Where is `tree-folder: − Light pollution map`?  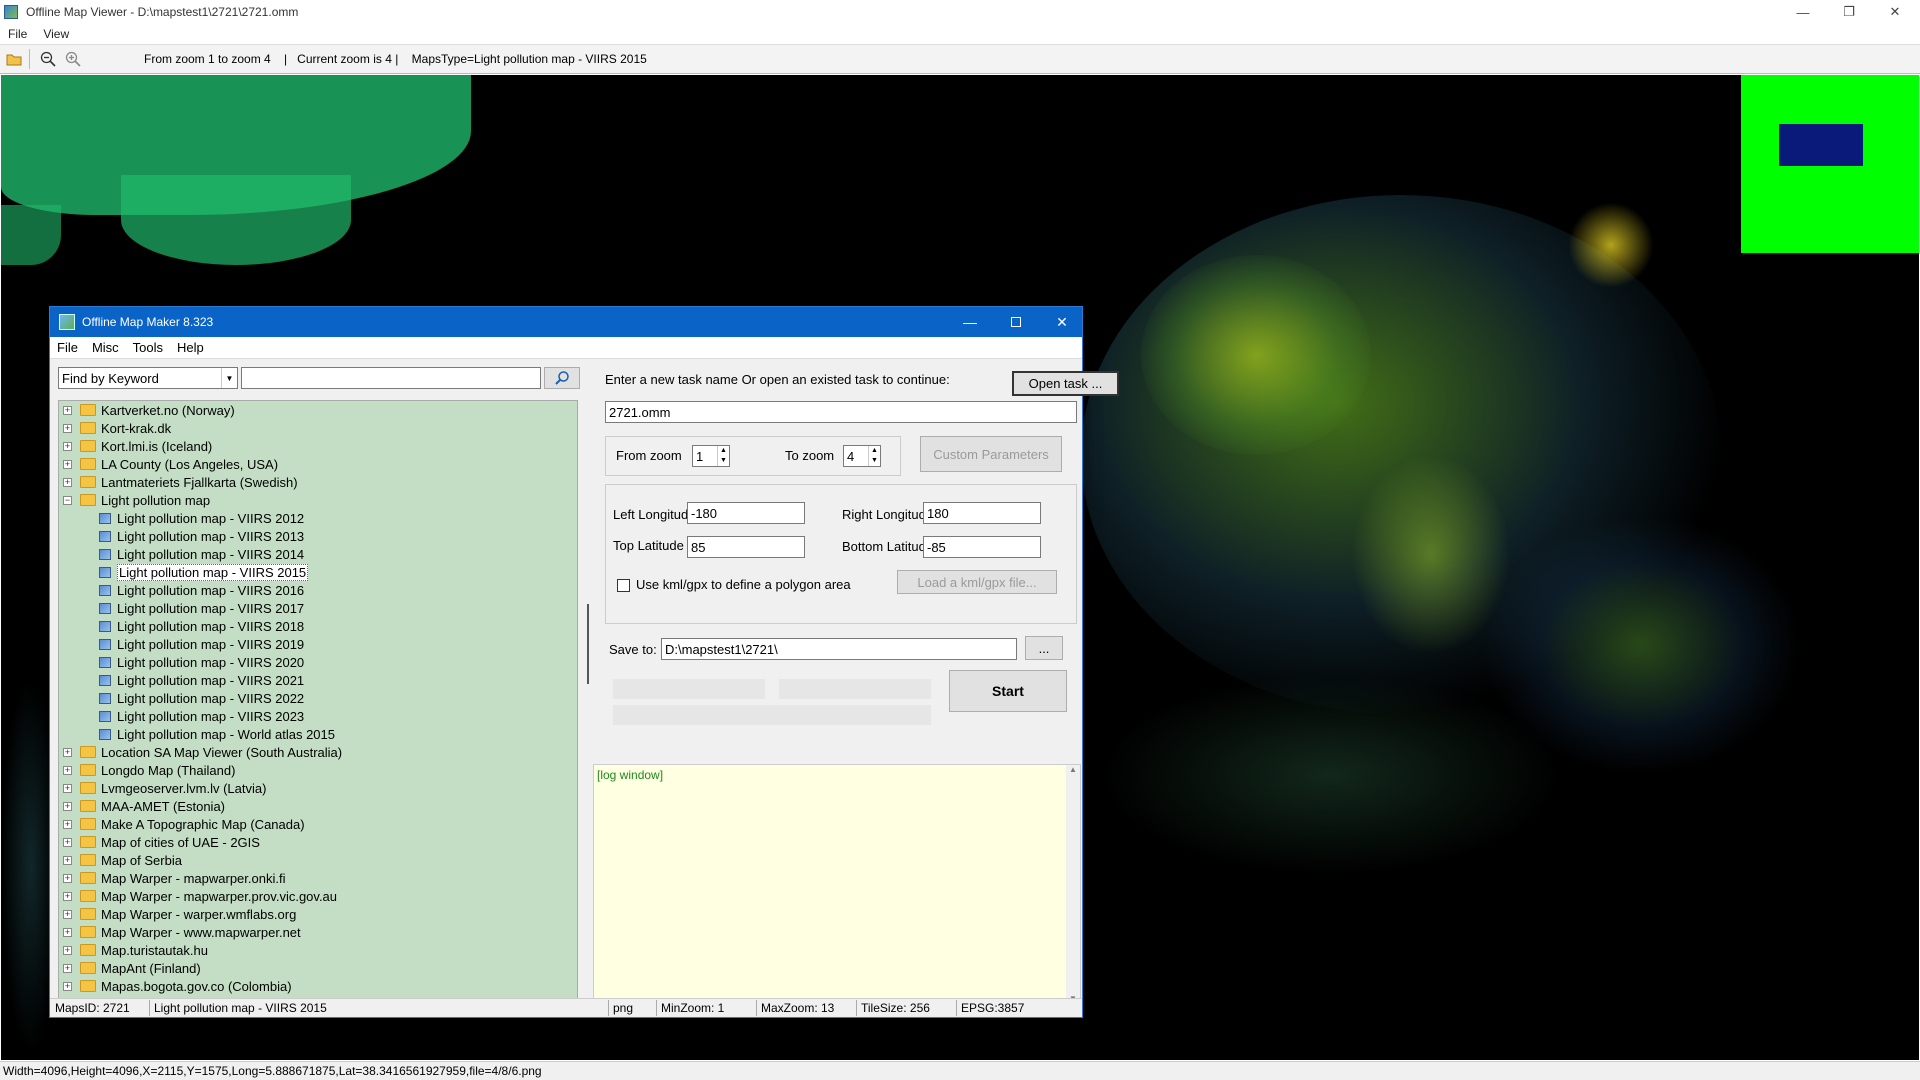 tree-folder: − Light pollution map is located at coordinates (318, 500).